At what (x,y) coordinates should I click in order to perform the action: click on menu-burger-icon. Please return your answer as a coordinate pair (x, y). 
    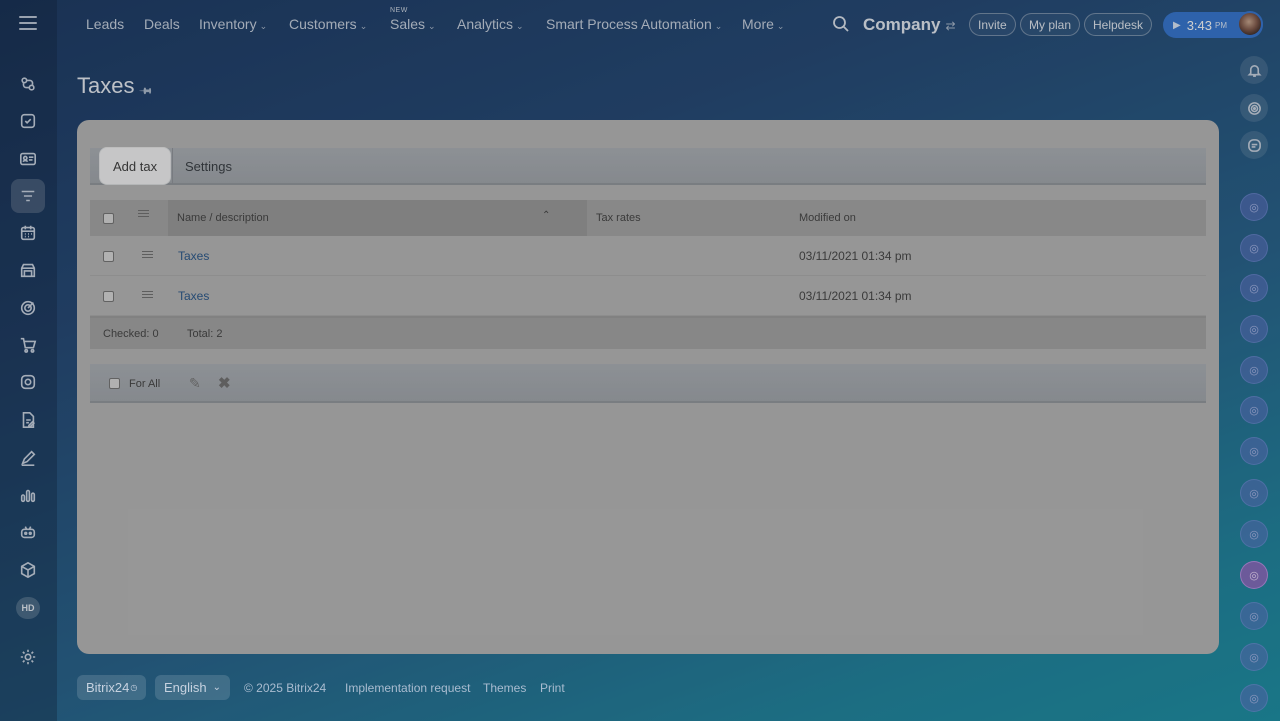
    Looking at the image, I should click on (28, 23).